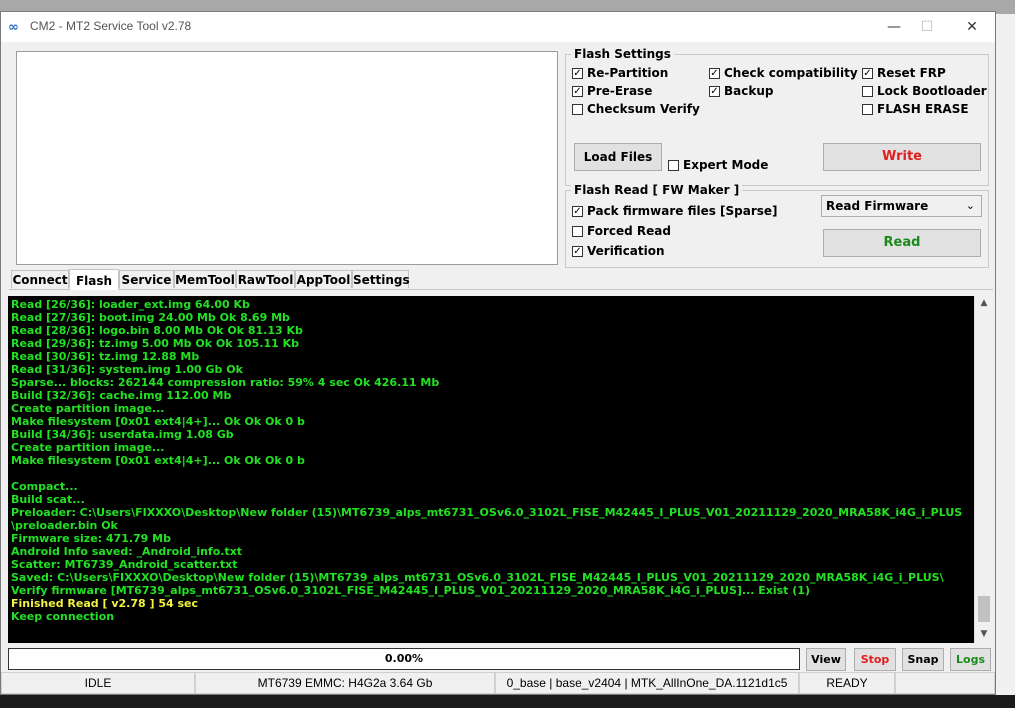 This screenshot has width=1015, height=708. What do you see at coordinates (111, 26) in the screenshot?
I see `window-title: CM2 - MT2 Service Tool v2.78` at bounding box center [111, 26].